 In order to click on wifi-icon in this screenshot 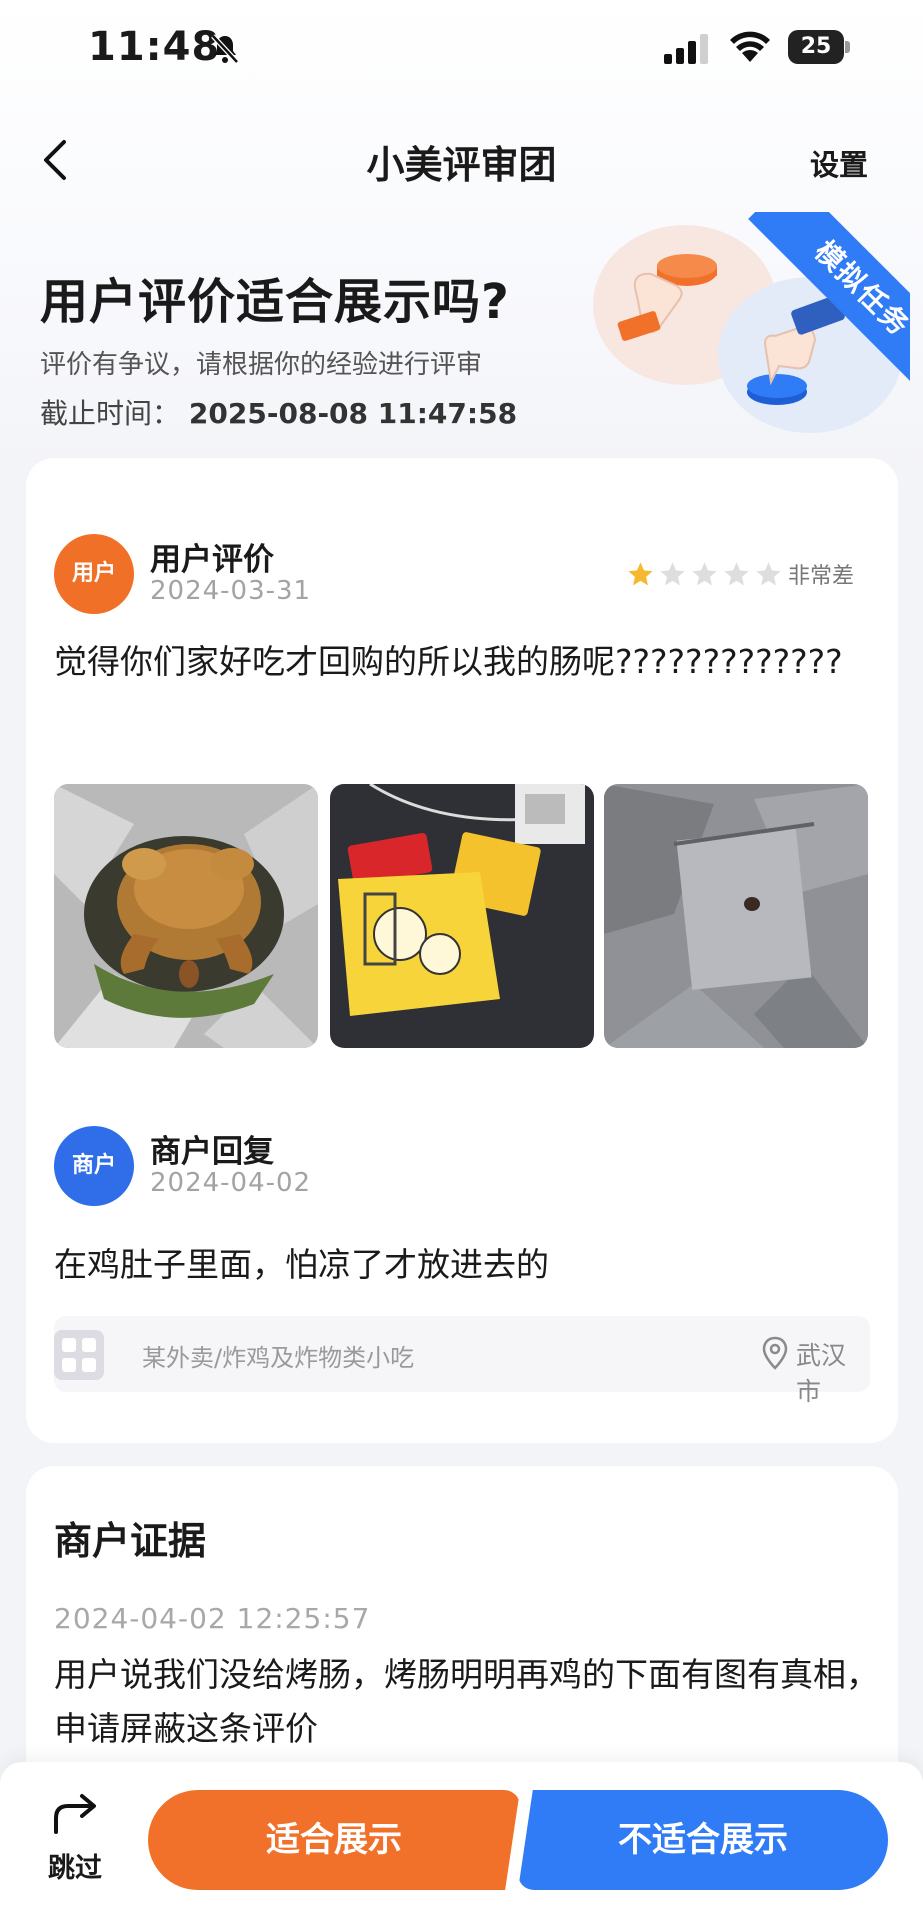, I will do `click(750, 46)`.